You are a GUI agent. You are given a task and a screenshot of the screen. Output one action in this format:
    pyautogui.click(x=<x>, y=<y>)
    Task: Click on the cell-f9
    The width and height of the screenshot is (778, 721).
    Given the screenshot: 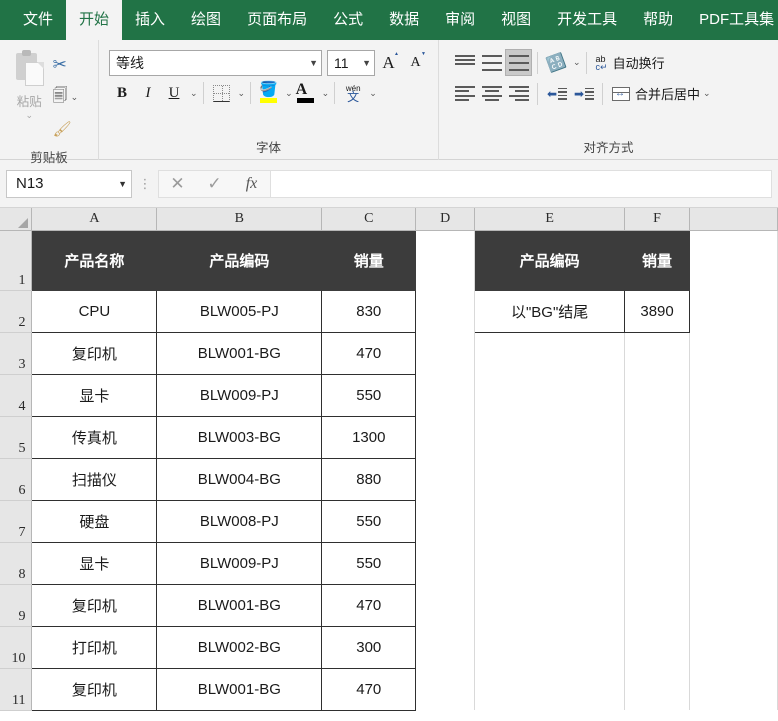 What is the action you would take?
    pyautogui.click(x=657, y=605)
    